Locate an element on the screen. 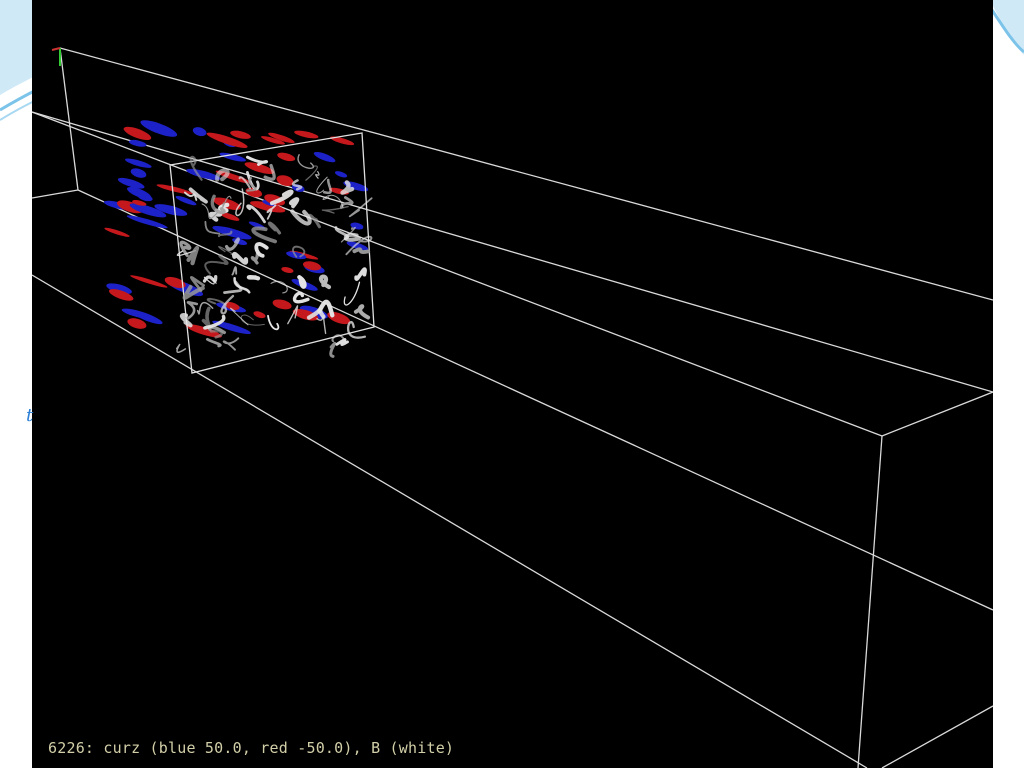 Image resolution: width=1024 pixels, height=768 pixels. magnetic-field-lines is located at coordinates (274, 256).